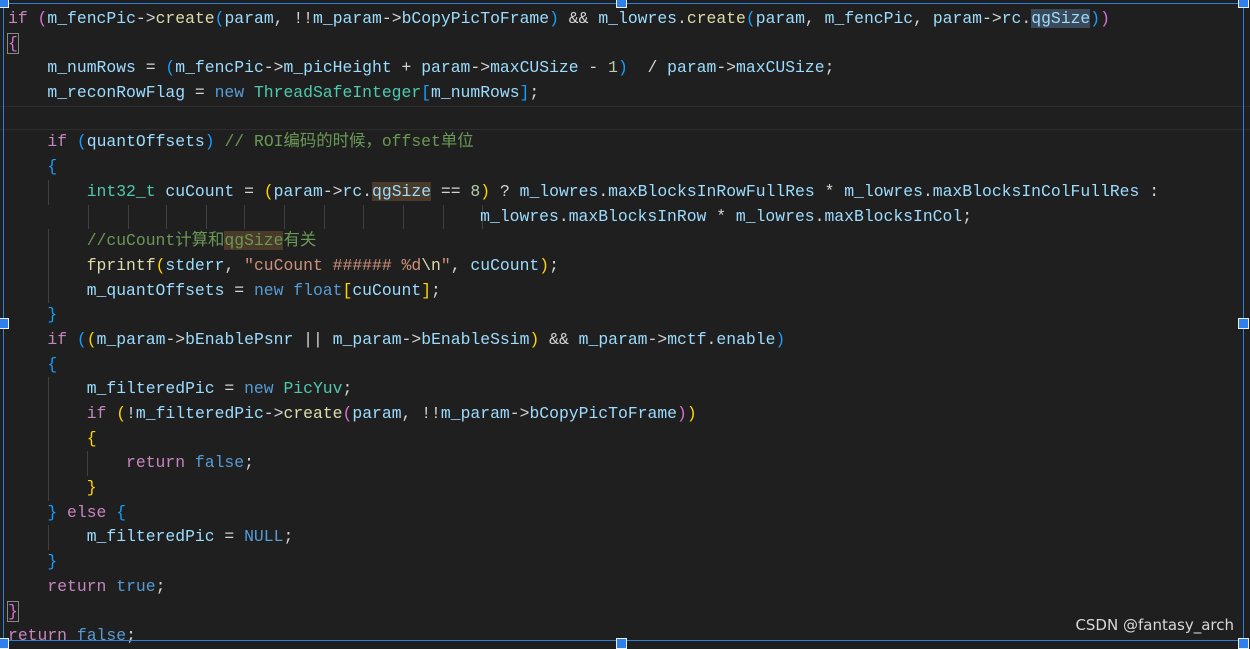  What do you see at coordinates (687, 339) in the screenshot?
I see `code-token: mctf` at bounding box center [687, 339].